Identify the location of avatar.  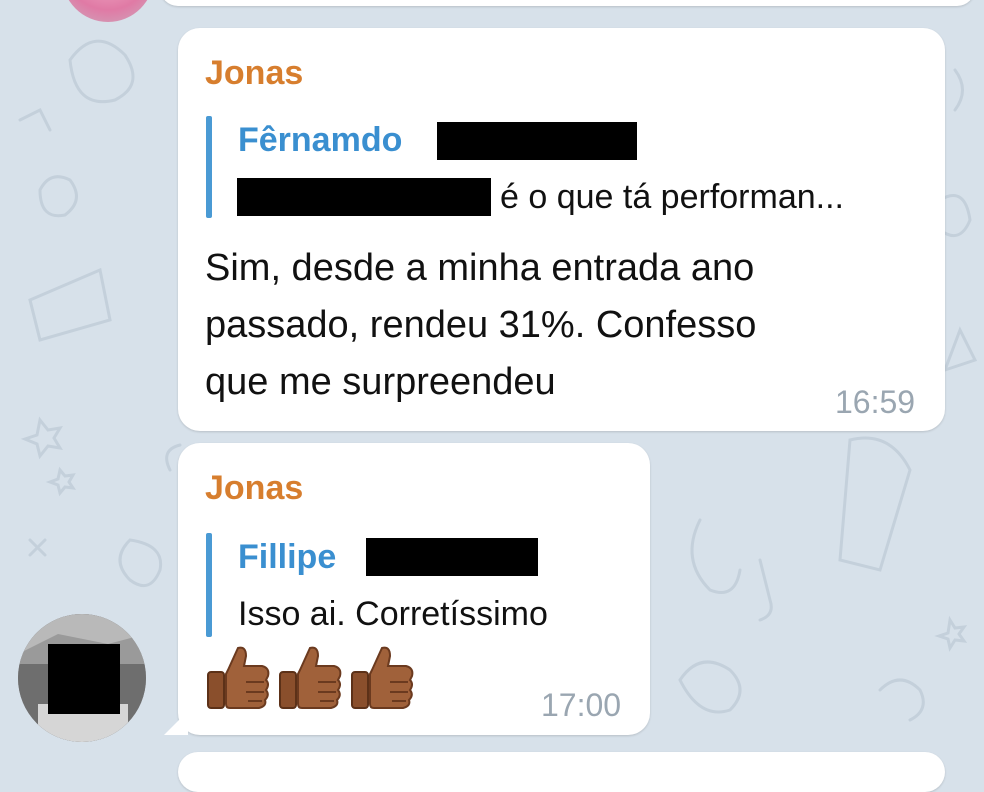
(82, 678).